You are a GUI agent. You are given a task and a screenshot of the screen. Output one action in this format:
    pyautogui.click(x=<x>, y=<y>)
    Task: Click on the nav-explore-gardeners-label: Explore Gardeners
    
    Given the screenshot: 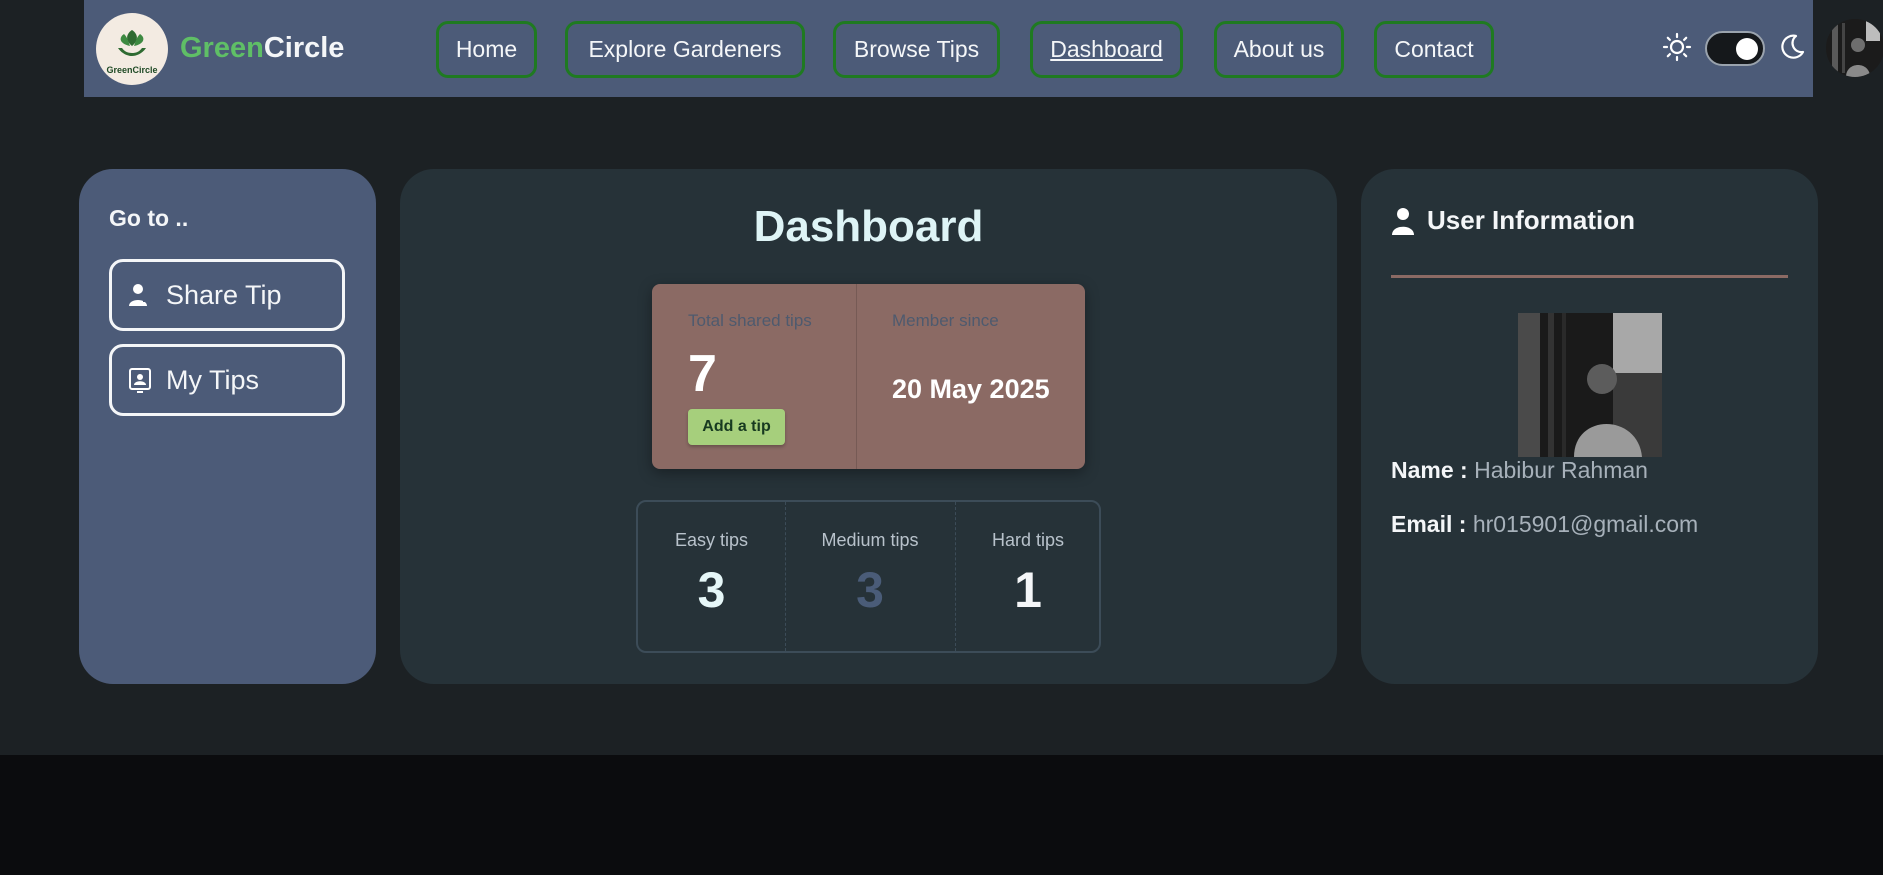 What is the action you would take?
    pyautogui.click(x=685, y=49)
    